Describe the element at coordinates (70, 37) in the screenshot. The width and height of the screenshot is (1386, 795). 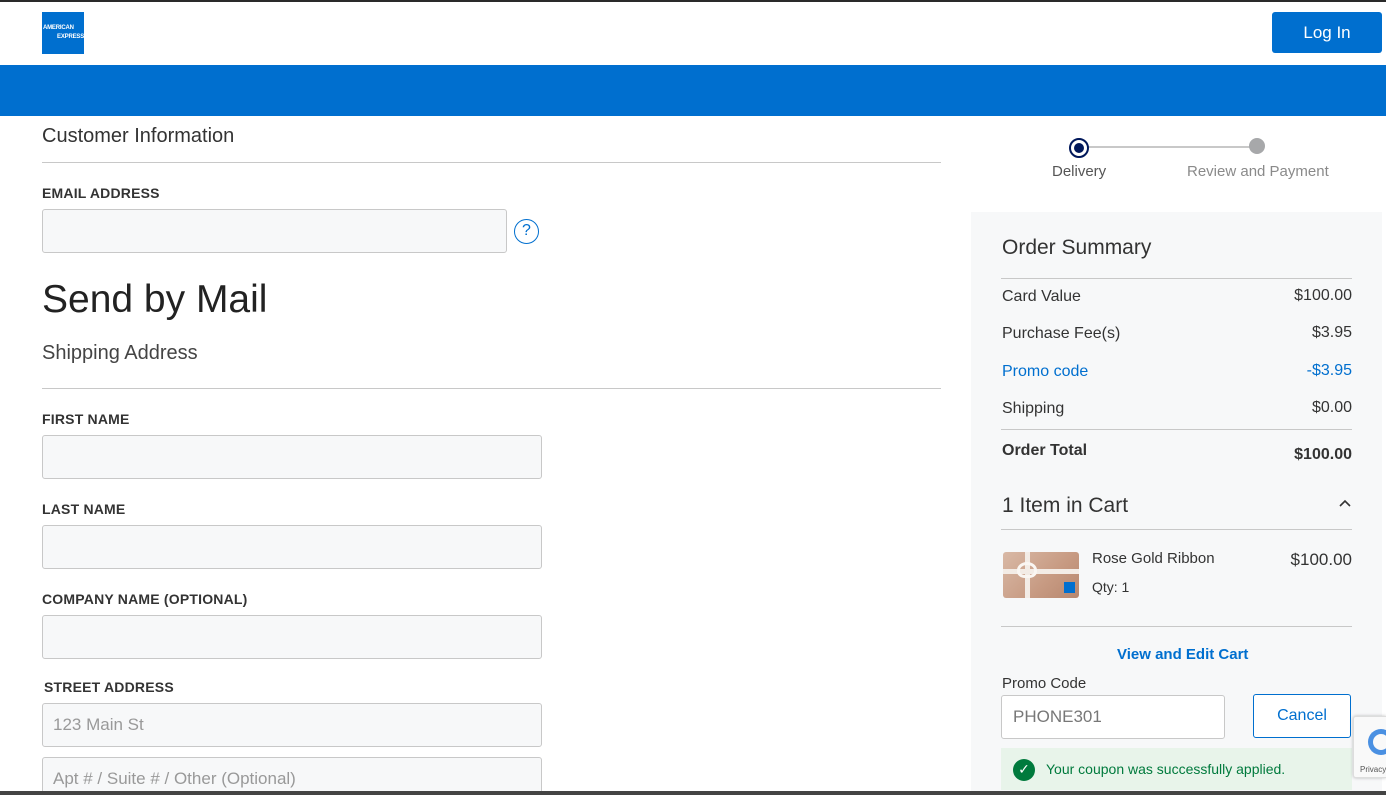
I see `logo-line2: EXPRESS` at that location.